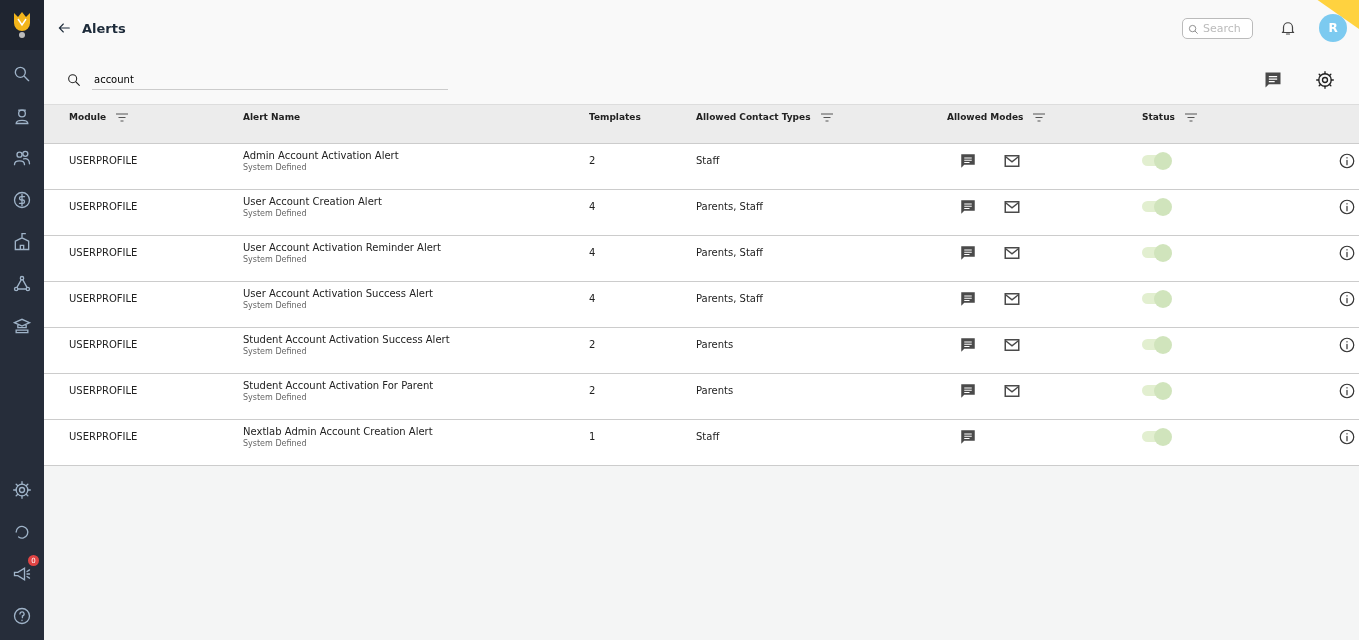 This screenshot has width=1359, height=640. Describe the element at coordinates (22, 284) in the screenshot. I see `network-icon` at that location.